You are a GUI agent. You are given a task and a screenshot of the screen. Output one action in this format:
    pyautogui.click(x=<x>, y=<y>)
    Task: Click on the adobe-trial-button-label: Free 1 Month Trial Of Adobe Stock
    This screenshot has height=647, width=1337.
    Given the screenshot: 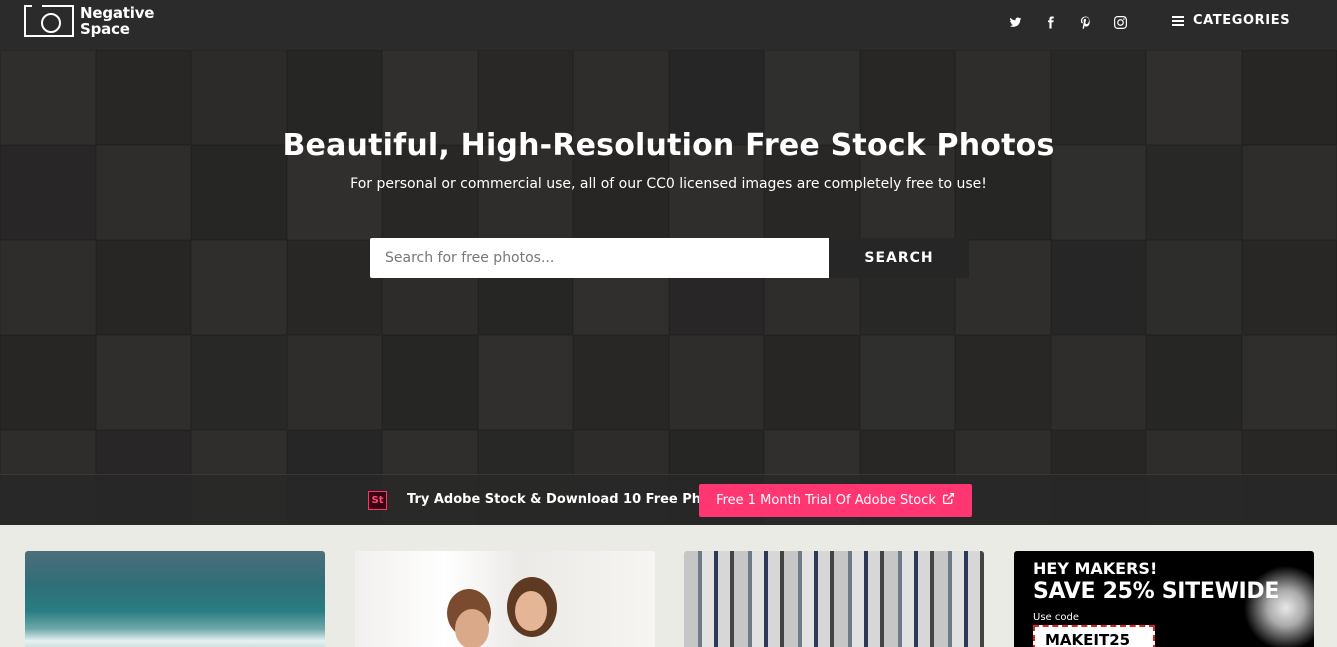 What is the action you would take?
    pyautogui.click(x=826, y=500)
    